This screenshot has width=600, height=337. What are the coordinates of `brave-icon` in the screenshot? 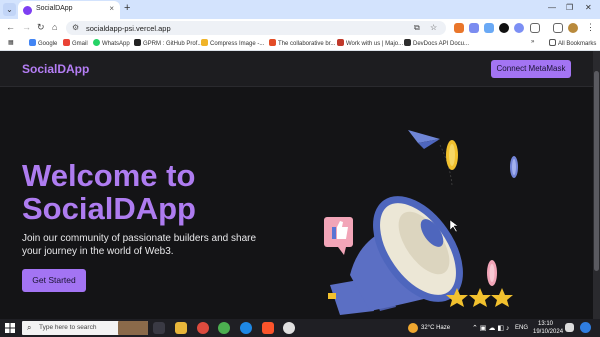 It's located at (268, 328).